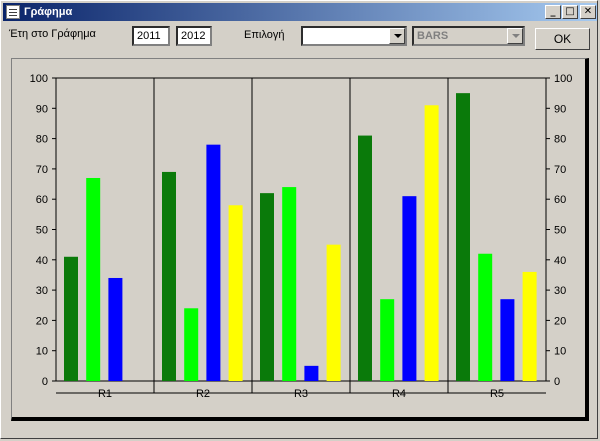 The image size is (600, 441). Describe the element at coordinates (399, 394) in the screenshot. I see `x-tick-label: R4` at that location.